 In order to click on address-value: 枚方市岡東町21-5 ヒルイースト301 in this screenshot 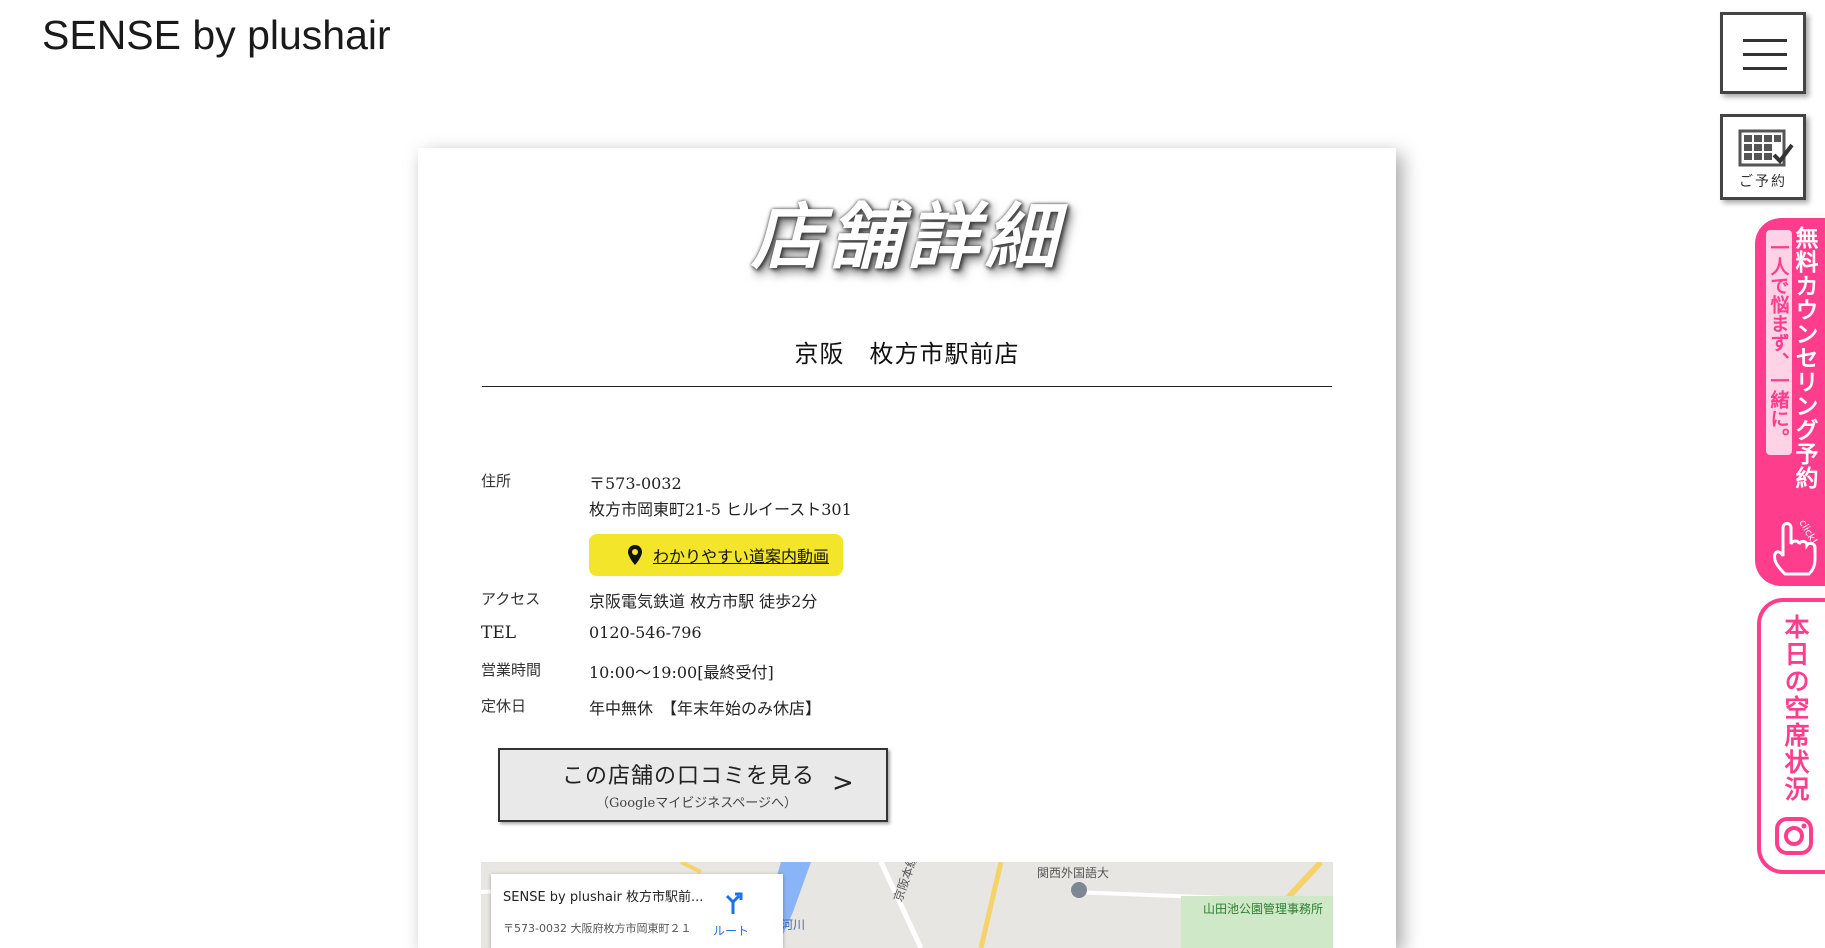, I will do `click(720, 509)`.